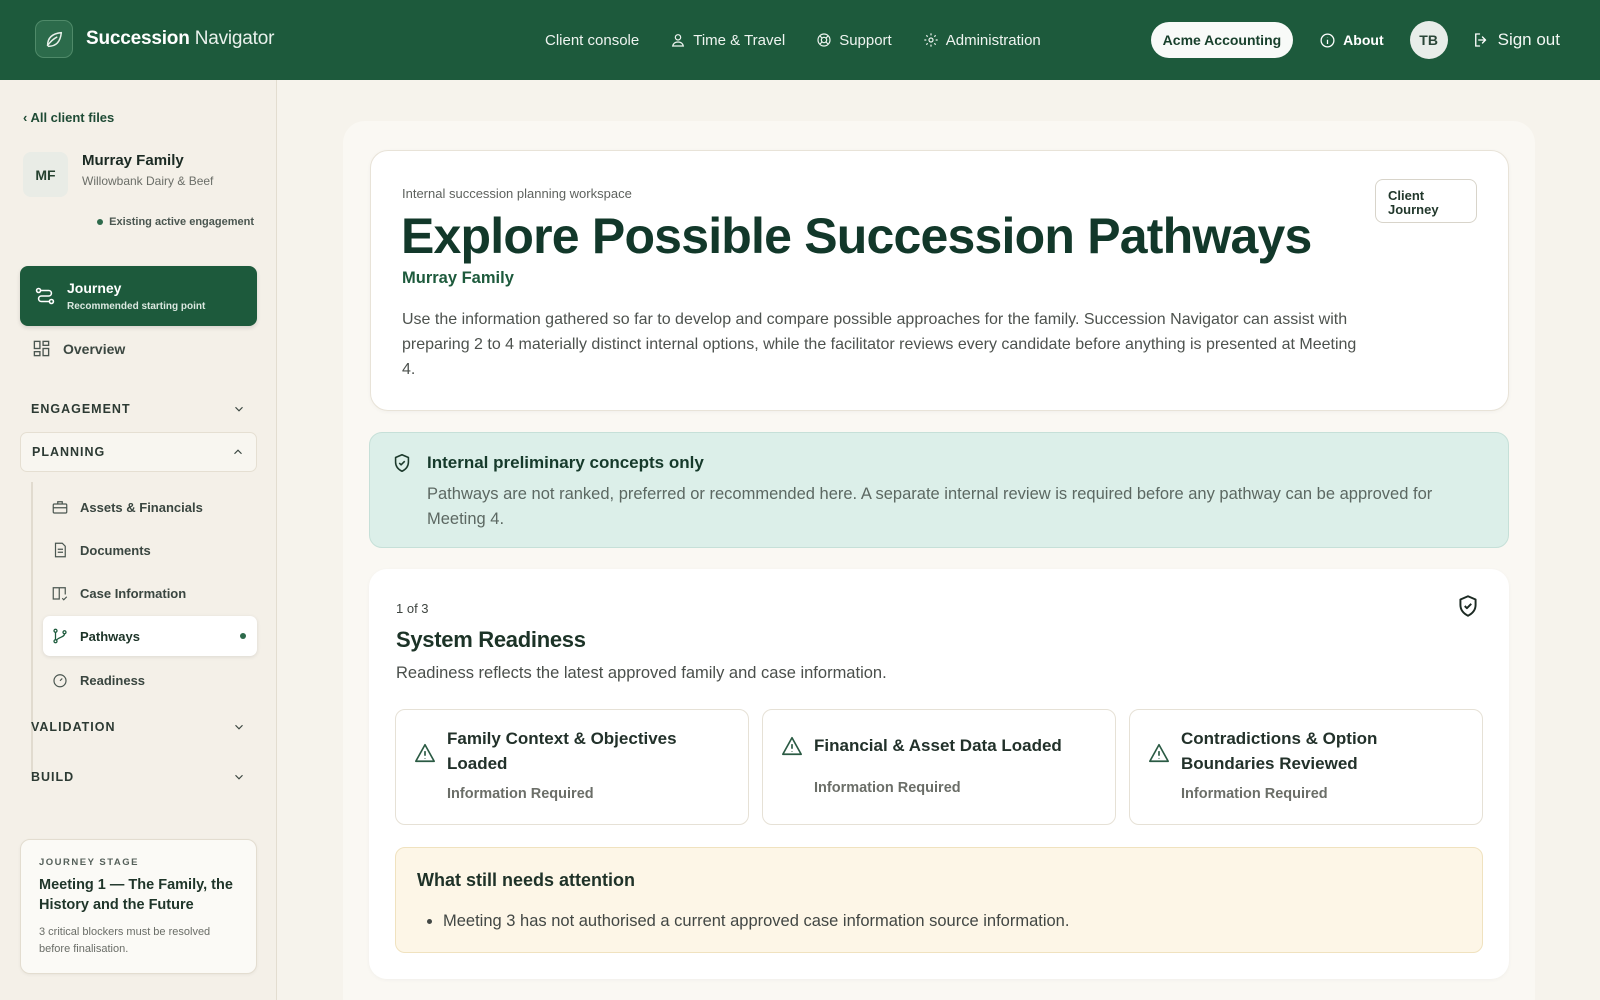  What do you see at coordinates (1426, 201) in the screenshot?
I see `client-journey-button: Client Journey` at bounding box center [1426, 201].